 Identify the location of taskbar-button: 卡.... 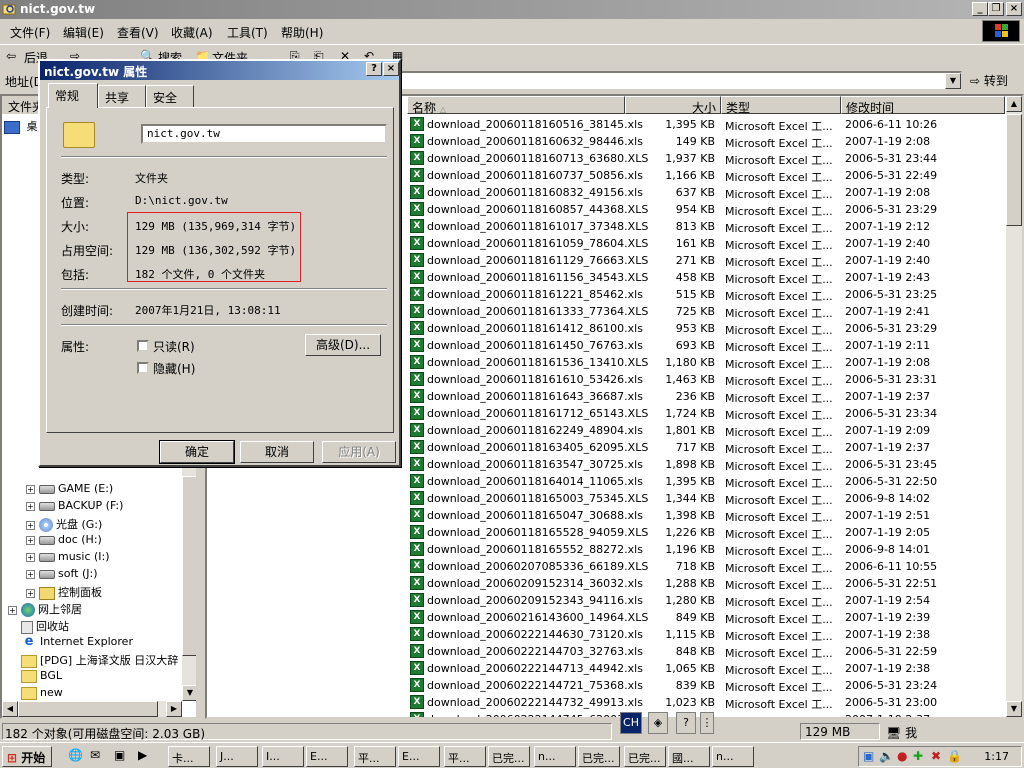
(189, 756).